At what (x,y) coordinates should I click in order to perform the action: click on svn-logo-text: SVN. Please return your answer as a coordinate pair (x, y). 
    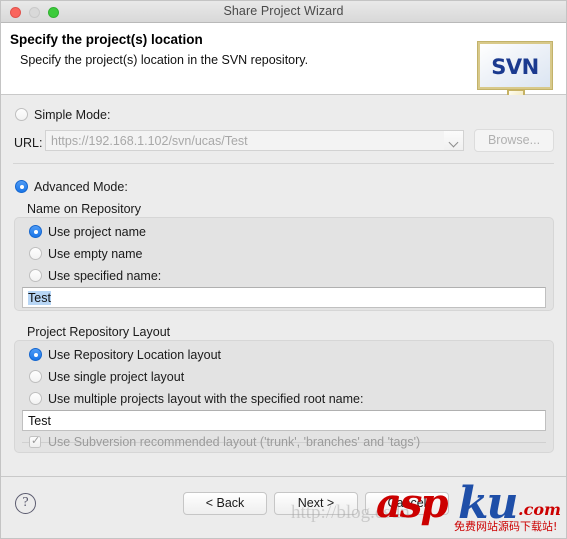
    Looking at the image, I should click on (515, 67).